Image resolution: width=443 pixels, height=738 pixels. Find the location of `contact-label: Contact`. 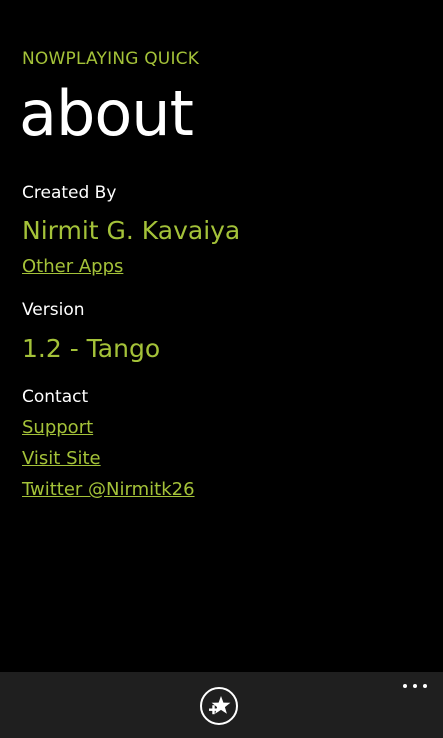

contact-label: Contact is located at coordinates (55, 397).